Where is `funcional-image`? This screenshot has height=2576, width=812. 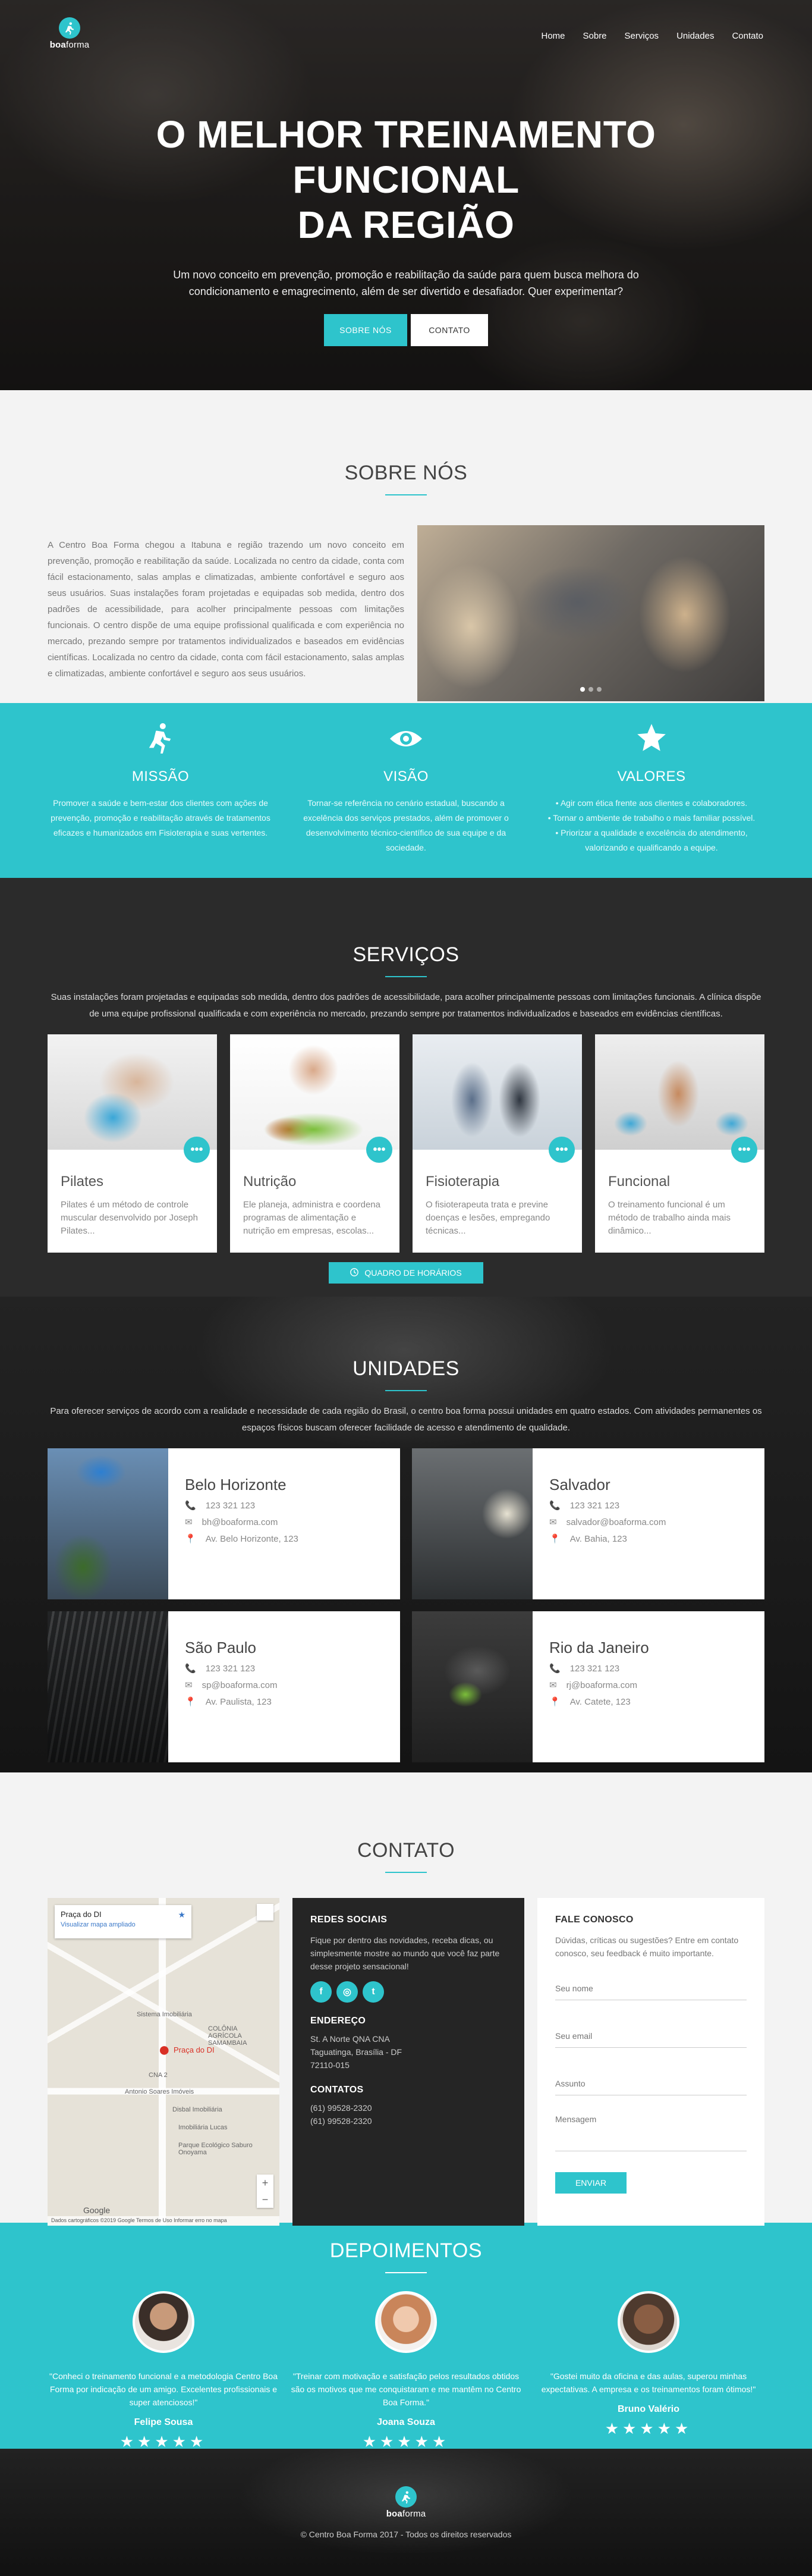 funcional-image is located at coordinates (679, 1092).